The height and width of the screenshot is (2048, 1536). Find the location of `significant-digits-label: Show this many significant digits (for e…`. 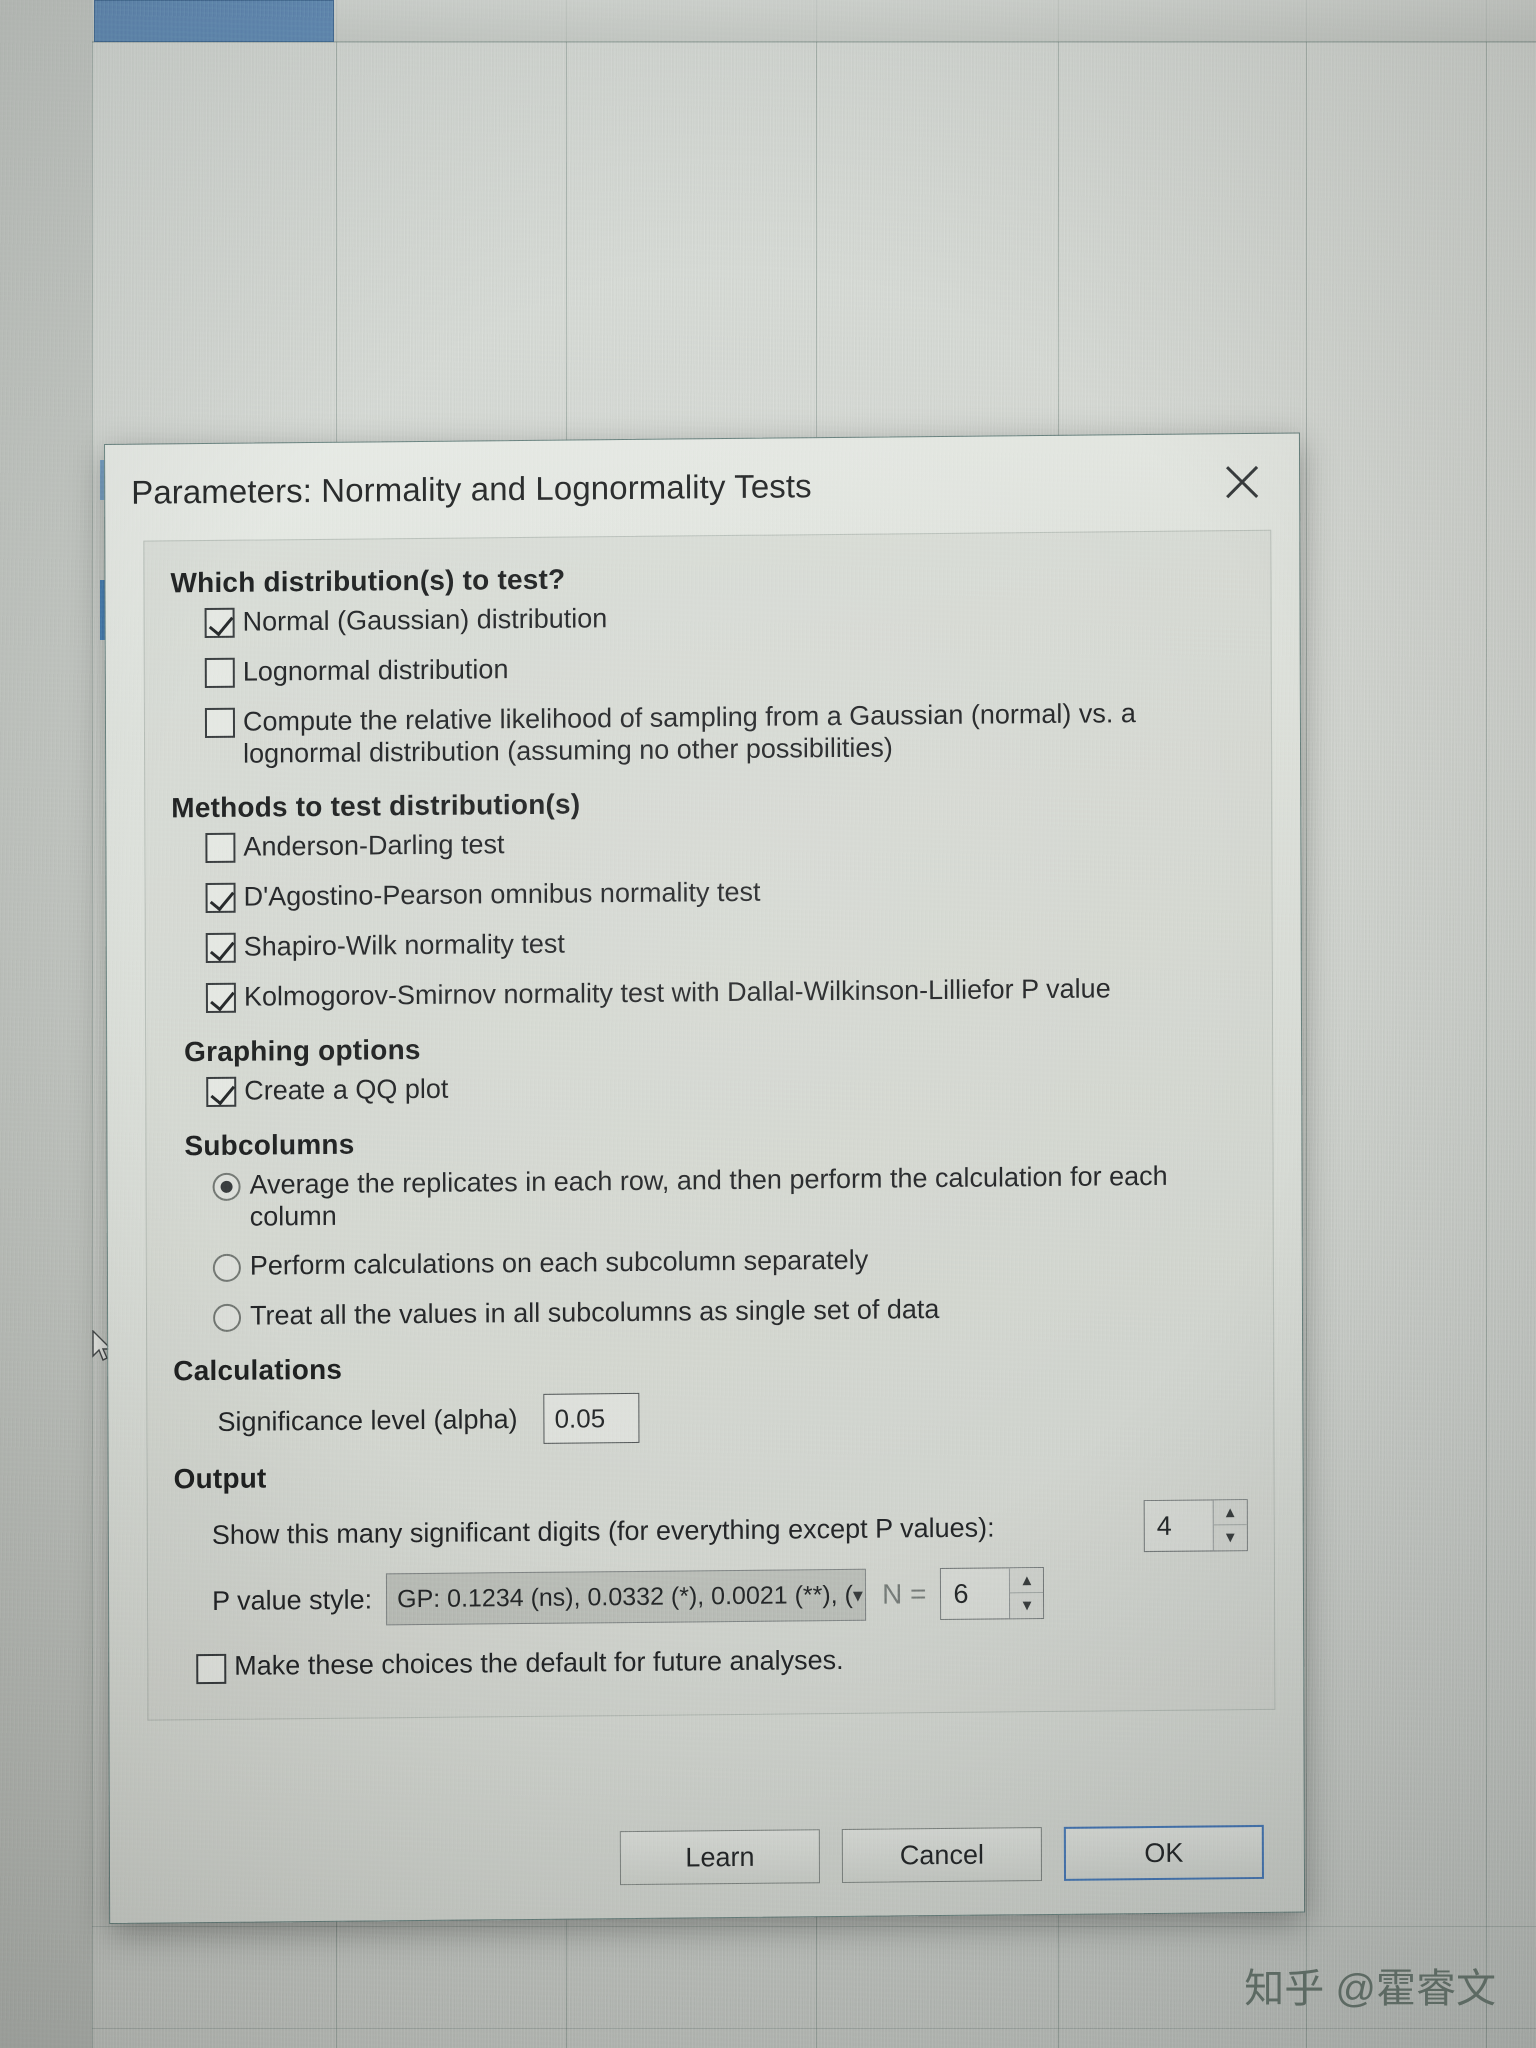

significant-digits-label: Show this many significant digits (for e… is located at coordinates (603, 1531).